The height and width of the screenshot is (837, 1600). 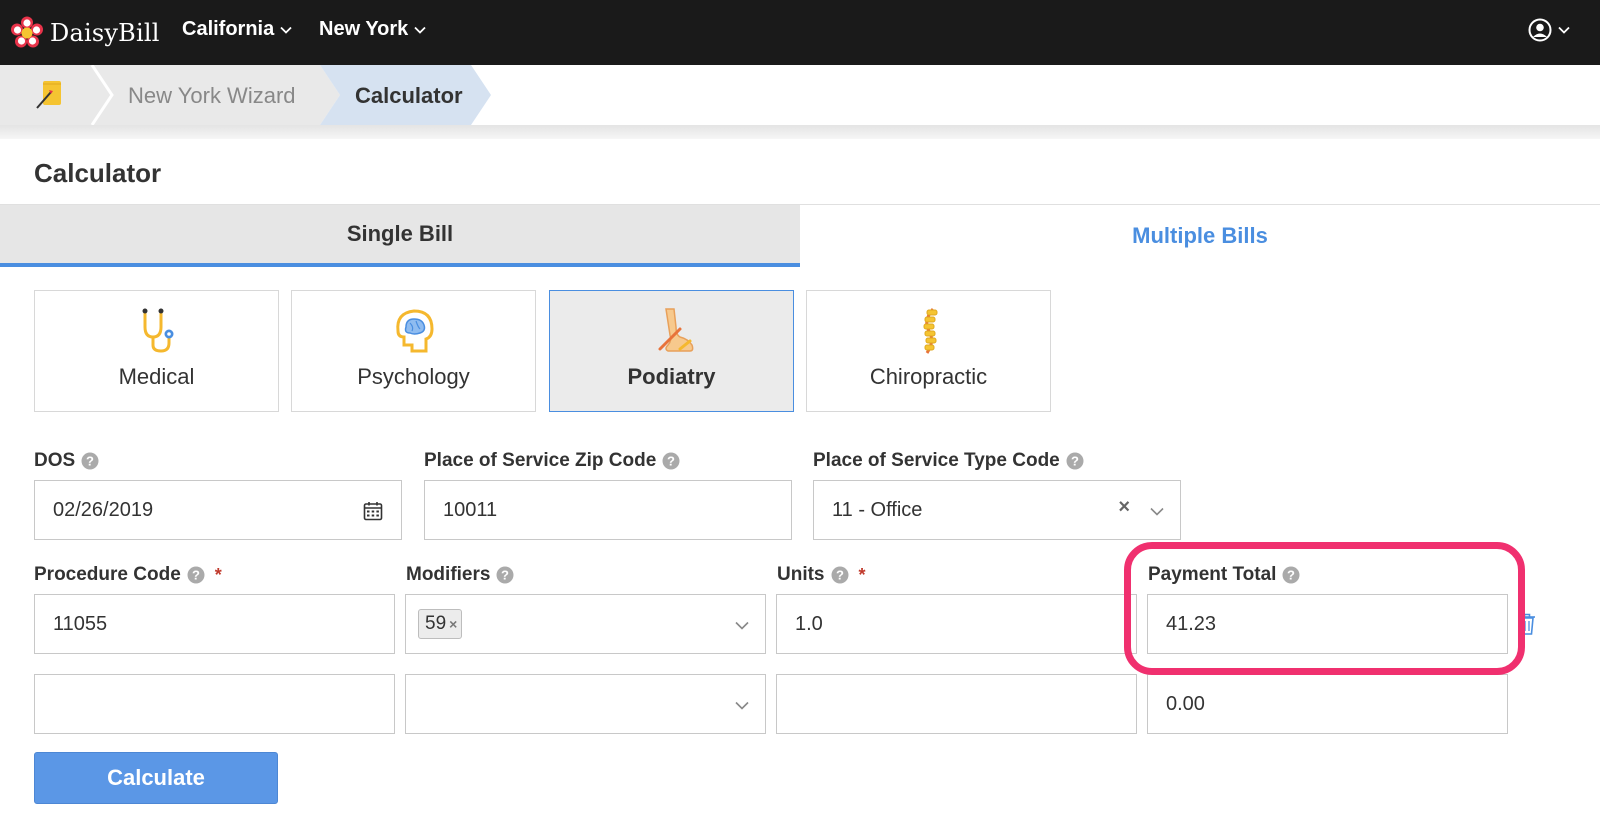 I want to click on payment-total-label: Payment Total ?, so click(x=1224, y=575).